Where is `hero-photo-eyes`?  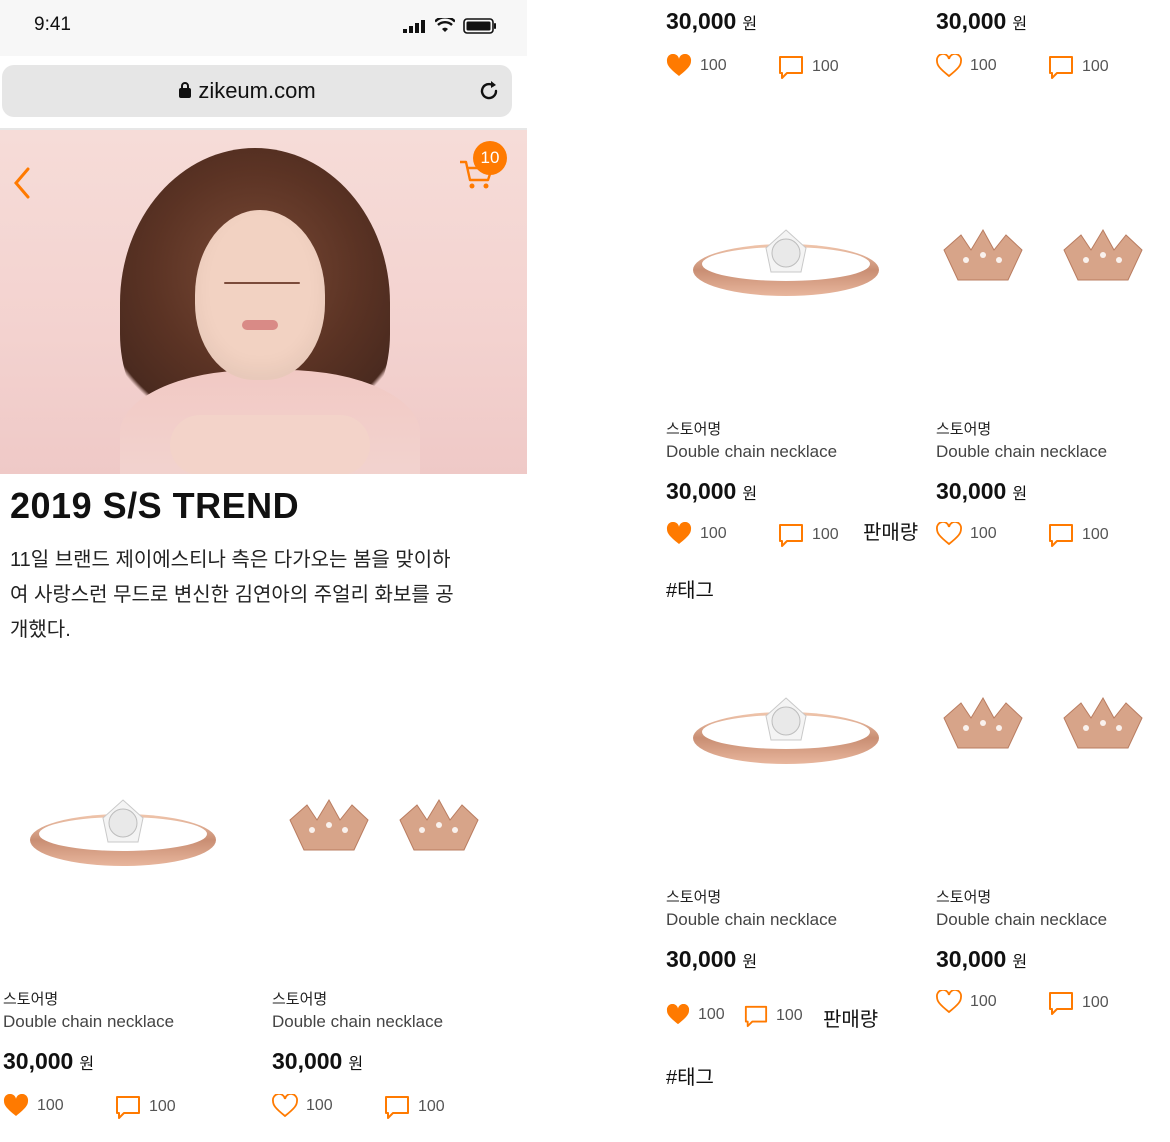
hero-photo-eyes is located at coordinates (262, 283).